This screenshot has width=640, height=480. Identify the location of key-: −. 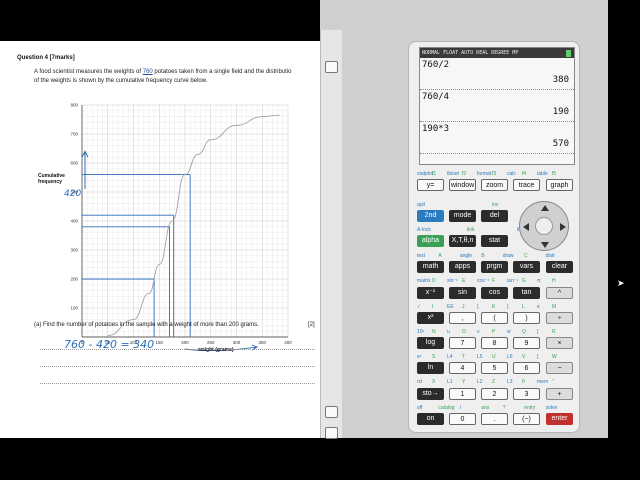
(559, 368).